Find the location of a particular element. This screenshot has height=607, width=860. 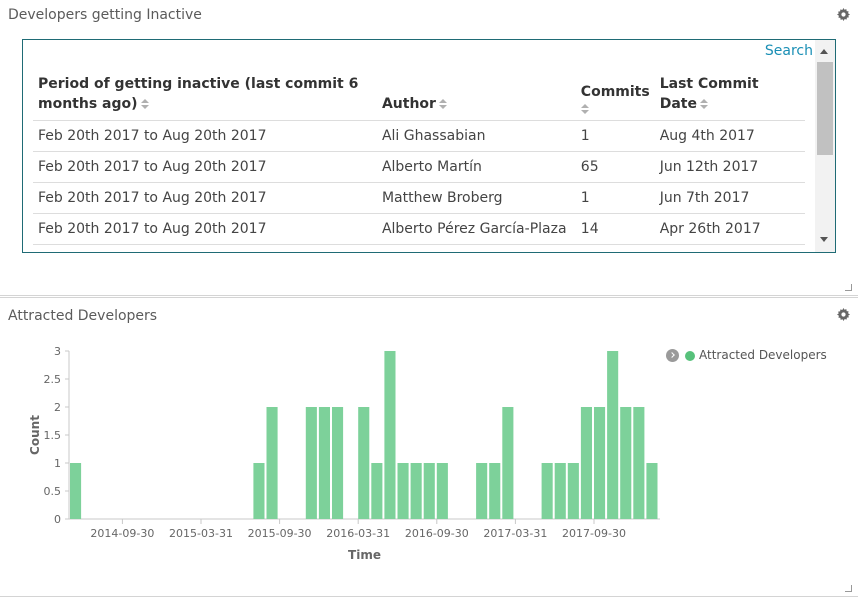

scroll-down-arrow-icon is located at coordinates (824, 239).